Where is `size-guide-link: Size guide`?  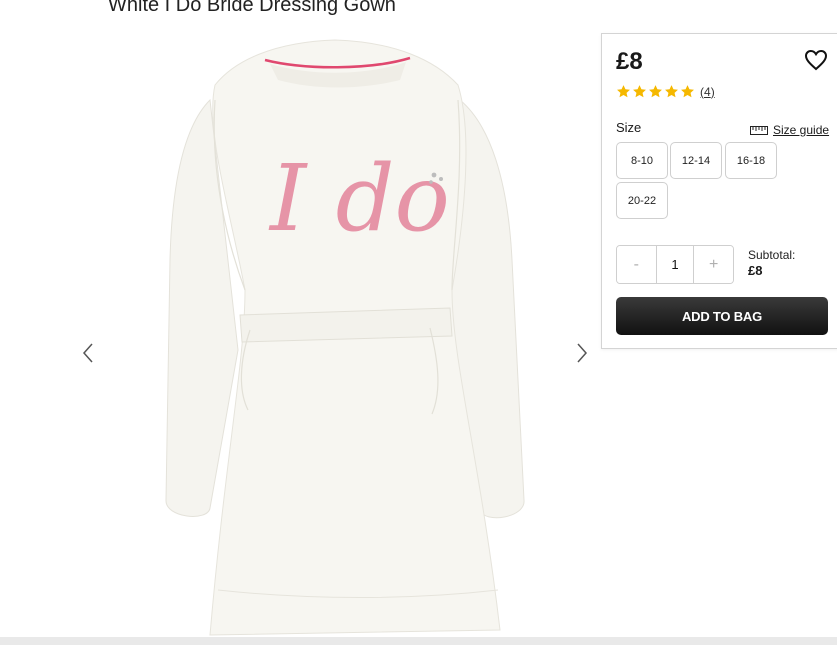
size-guide-link: Size guide is located at coordinates (789, 130).